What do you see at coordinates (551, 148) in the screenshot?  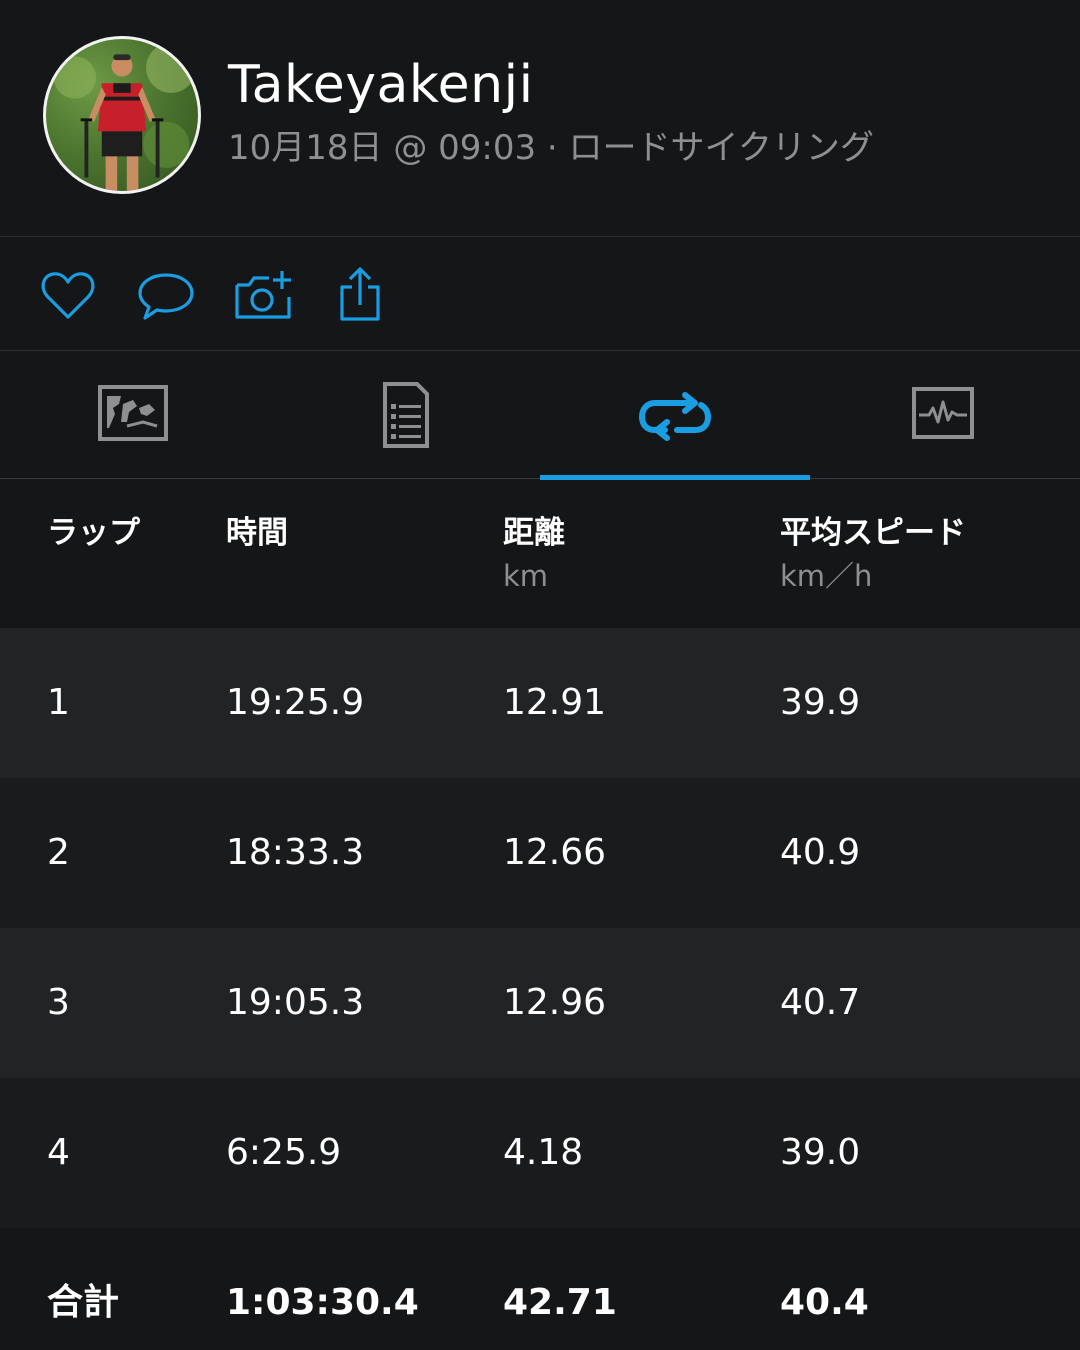 I see `activity-meta: 10月18日 @ 09:03 · ロードサイクリング` at bounding box center [551, 148].